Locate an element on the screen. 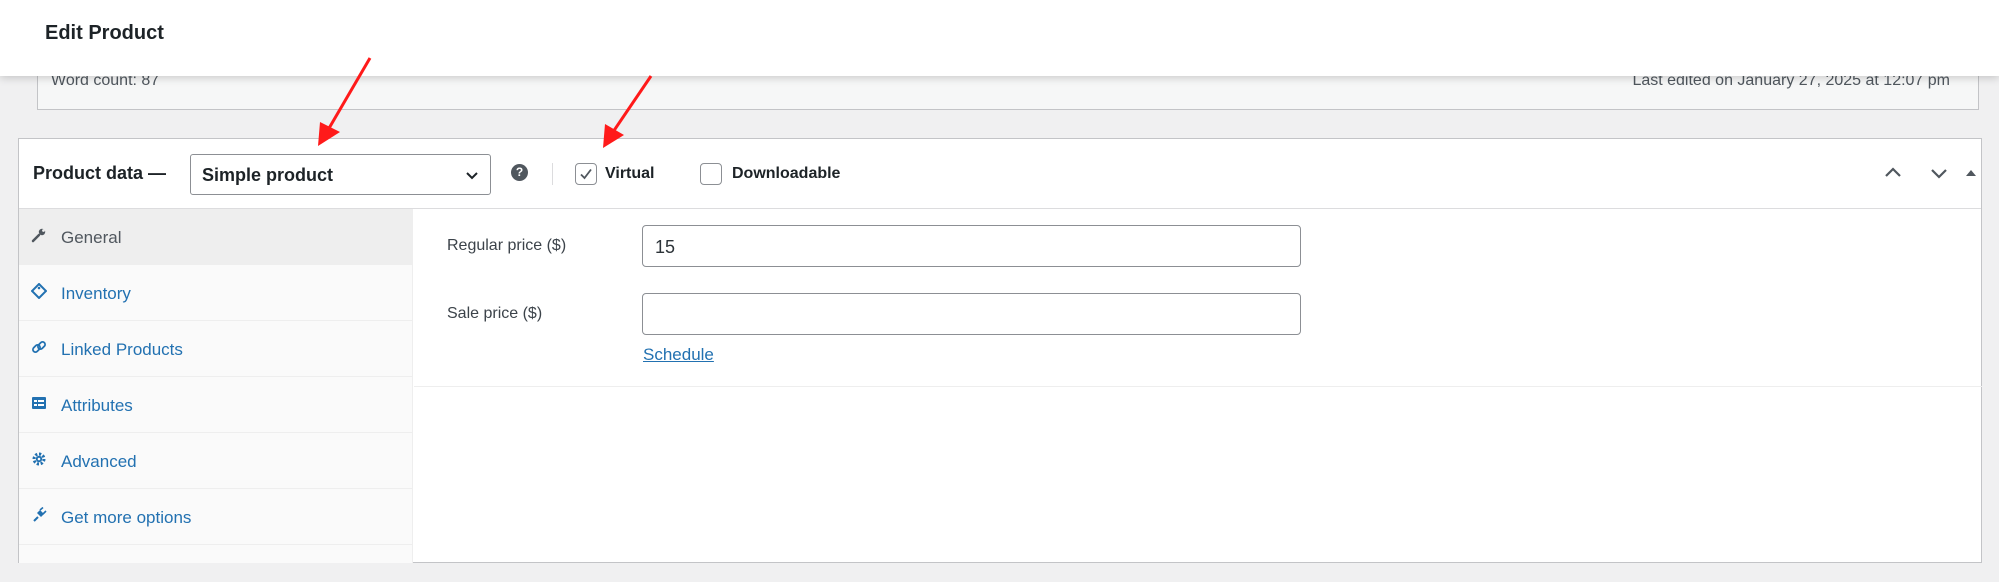 Image resolution: width=1999 pixels, height=582 pixels. tab-attributes: Attributes is located at coordinates (216, 405).